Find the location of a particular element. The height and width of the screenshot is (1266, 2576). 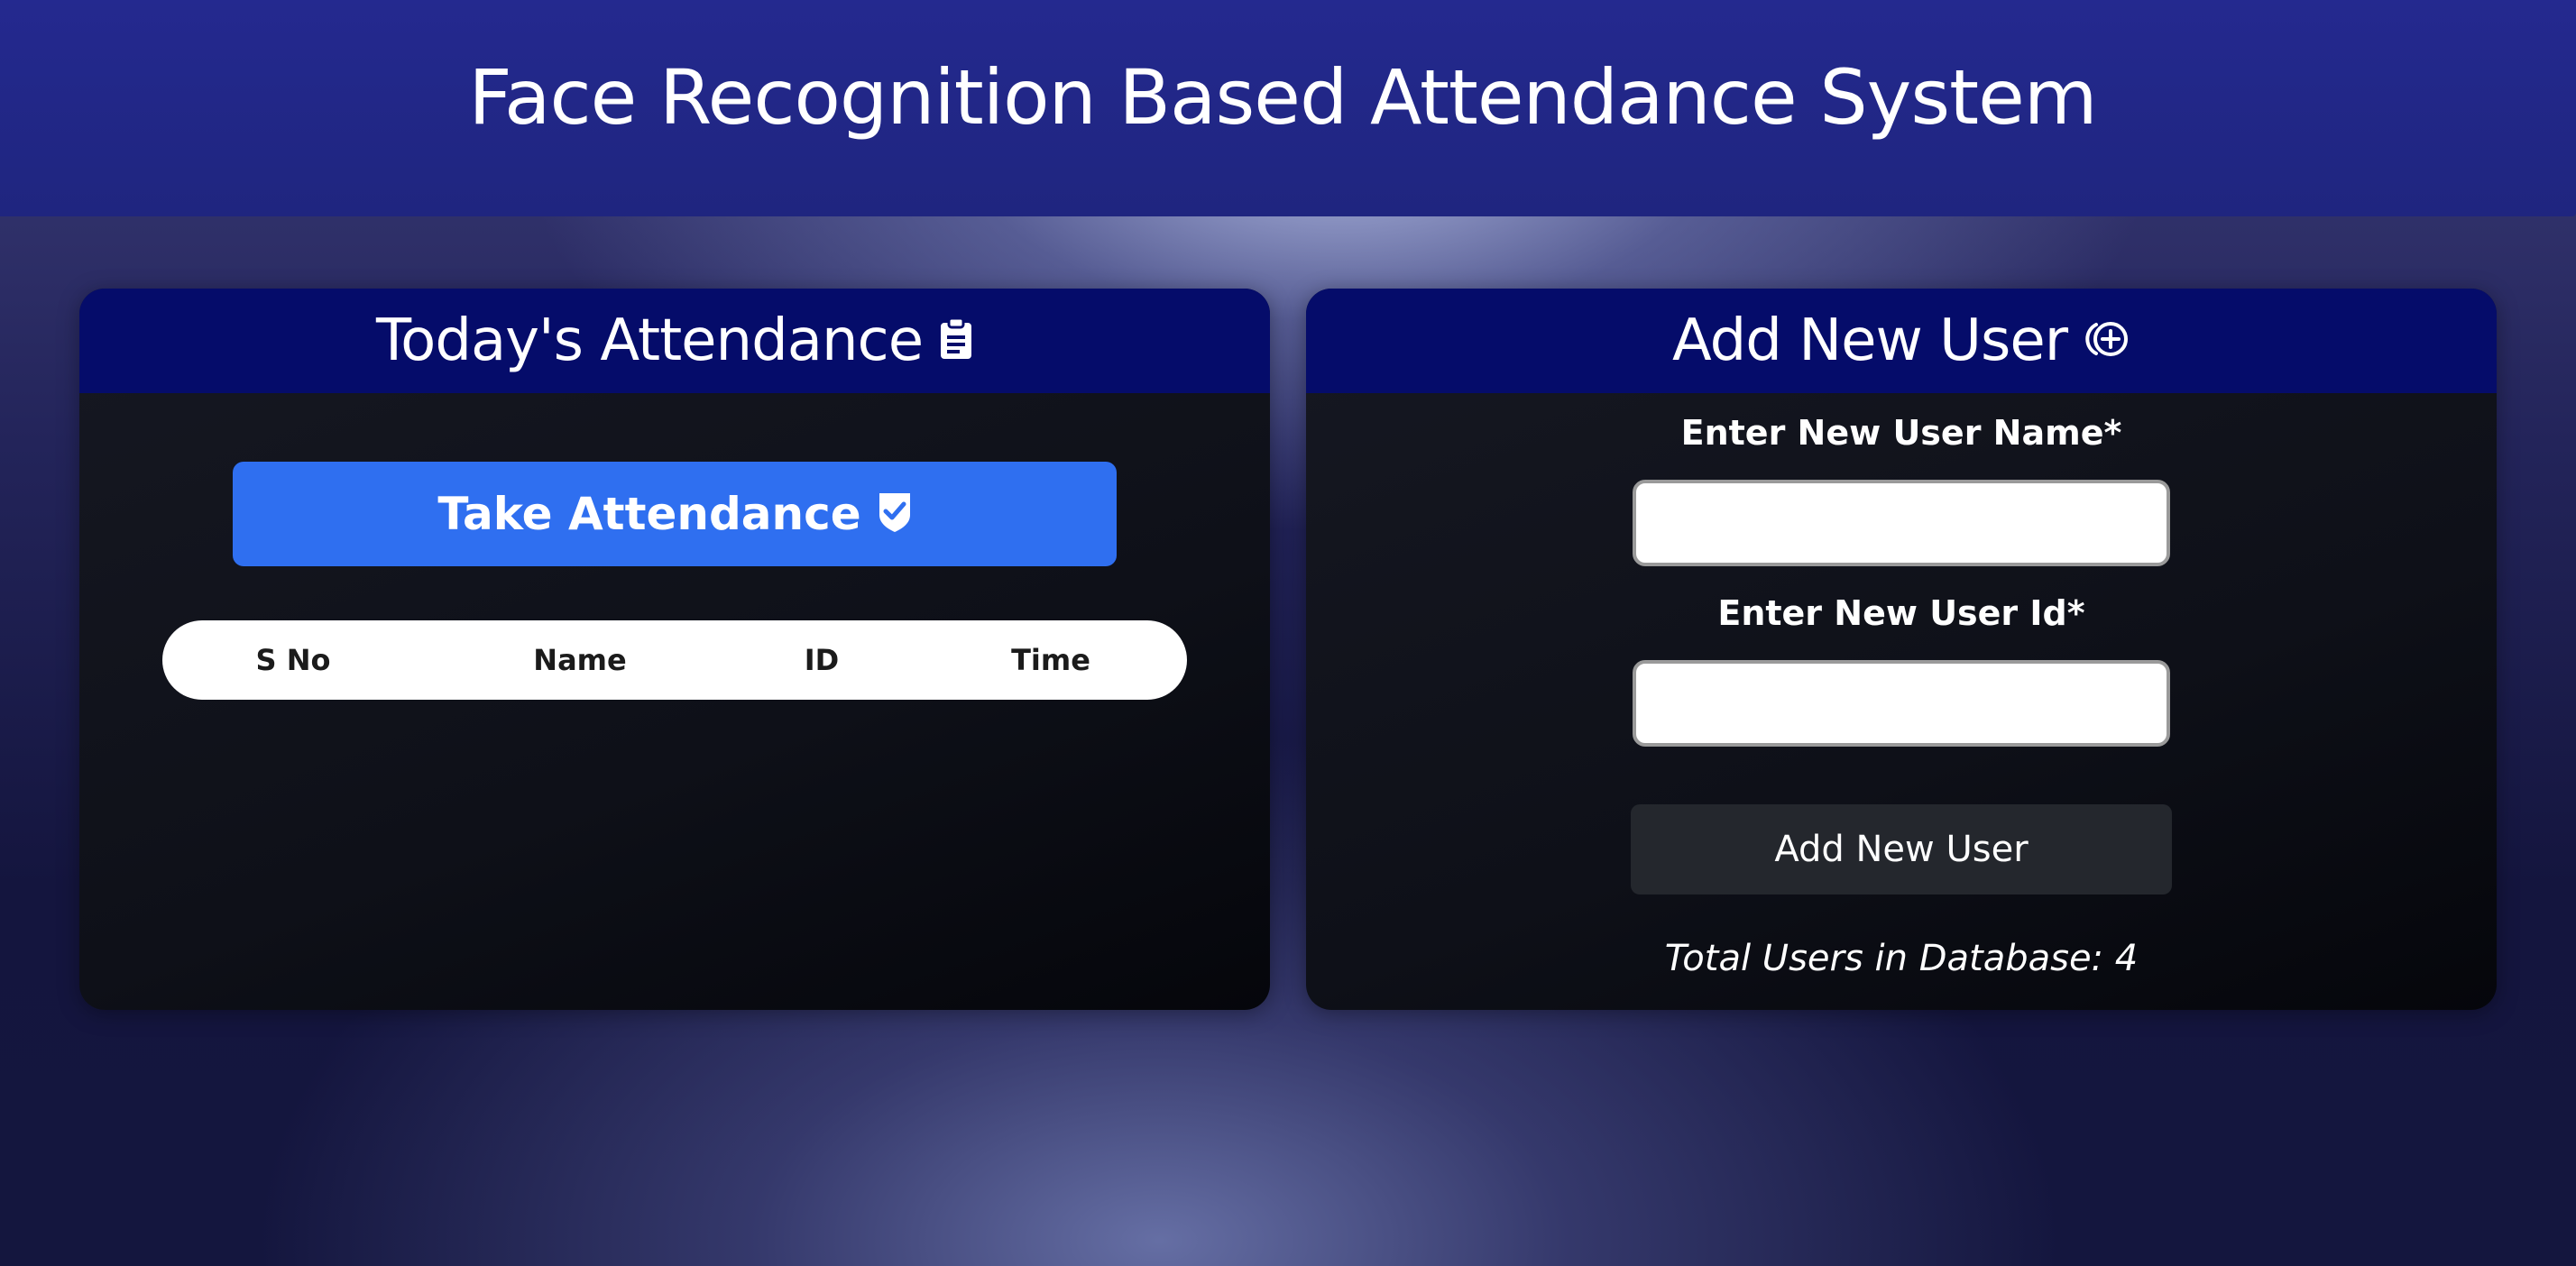

page-title: Face Recognition Based Attendance System is located at coordinates (1282, 97).